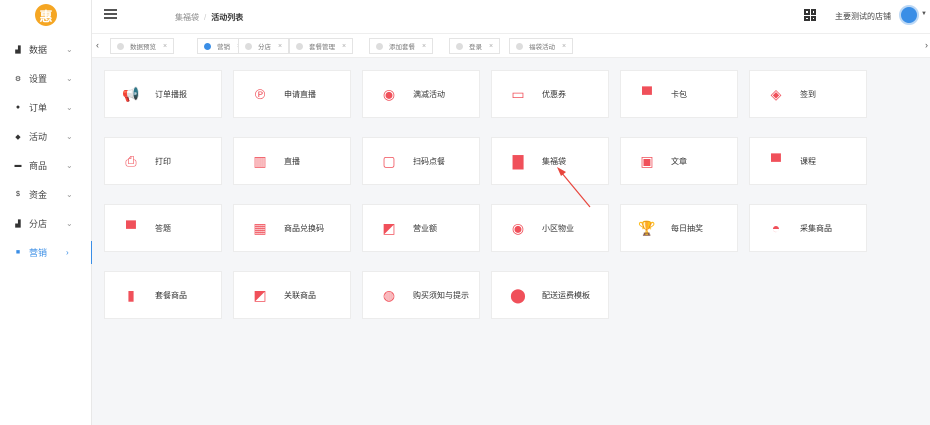 The width and height of the screenshot is (930, 425). I want to click on tab-label: 营销, so click(223, 47).